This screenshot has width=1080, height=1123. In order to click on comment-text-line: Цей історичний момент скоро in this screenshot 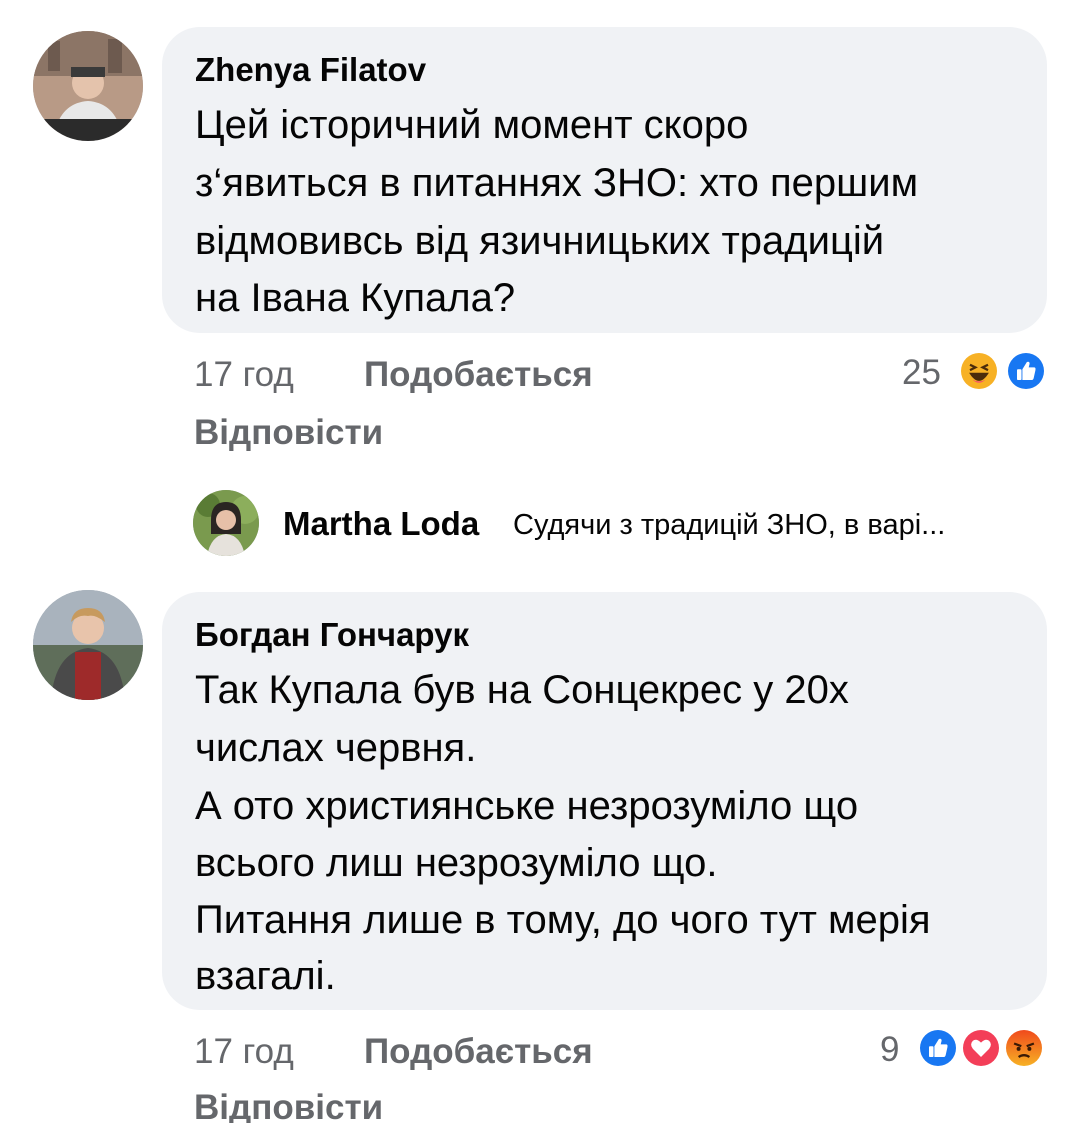, I will do `click(472, 125)`.